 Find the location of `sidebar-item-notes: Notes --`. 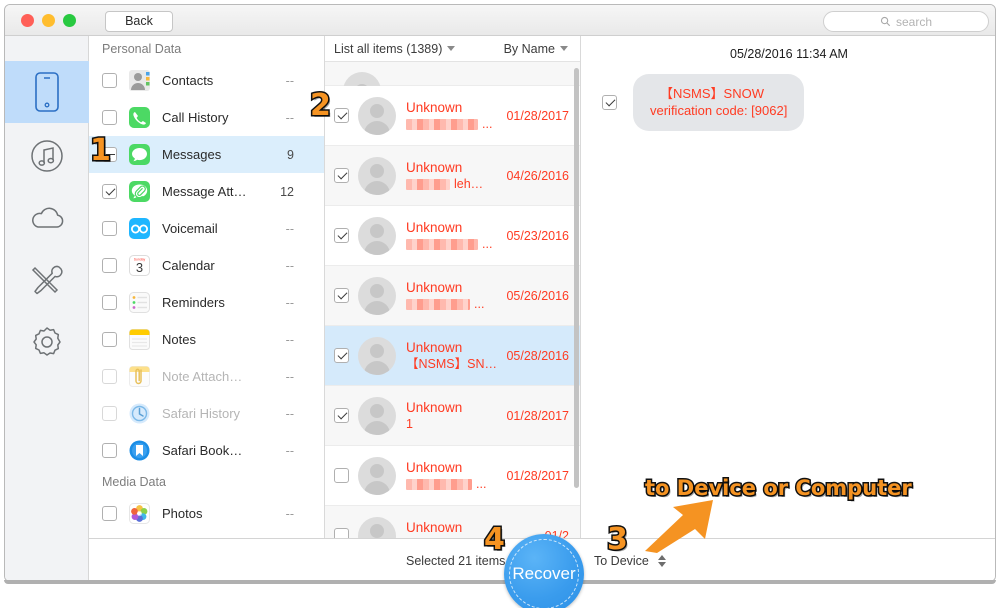

sidebar-item-notes: Notes -- is located at coordinates (206, 339).